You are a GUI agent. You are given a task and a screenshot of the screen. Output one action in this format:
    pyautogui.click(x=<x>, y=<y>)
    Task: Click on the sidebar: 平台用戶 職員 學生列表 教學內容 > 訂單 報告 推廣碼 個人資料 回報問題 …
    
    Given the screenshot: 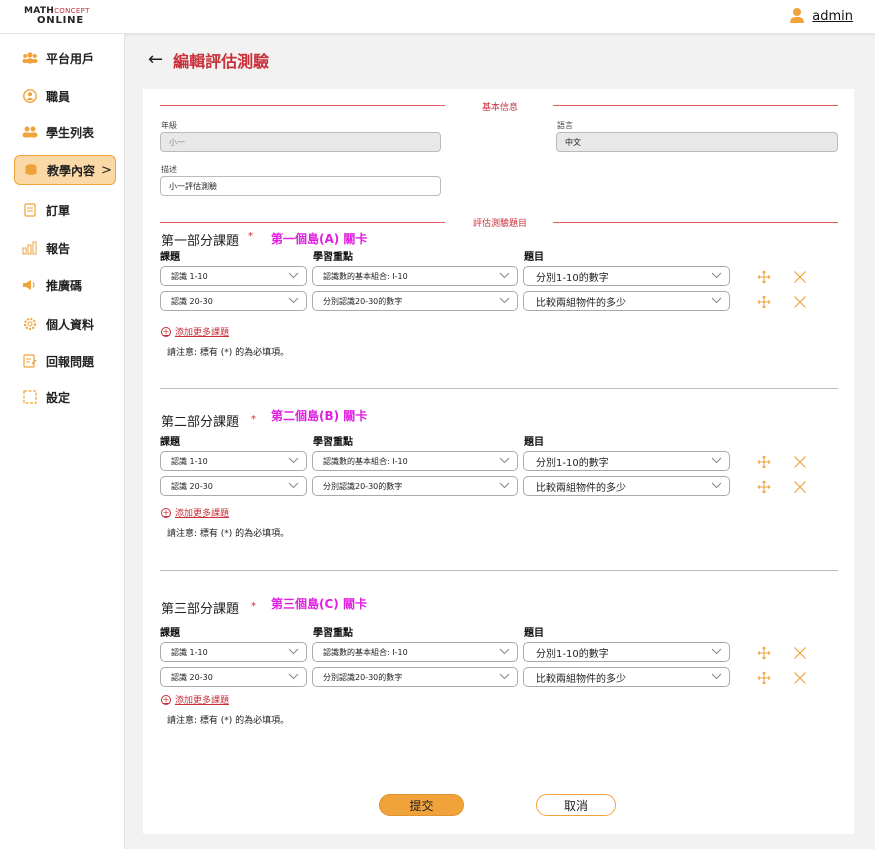 What is the action you would take?
    pyautogui.click(x=62, y=441)
    